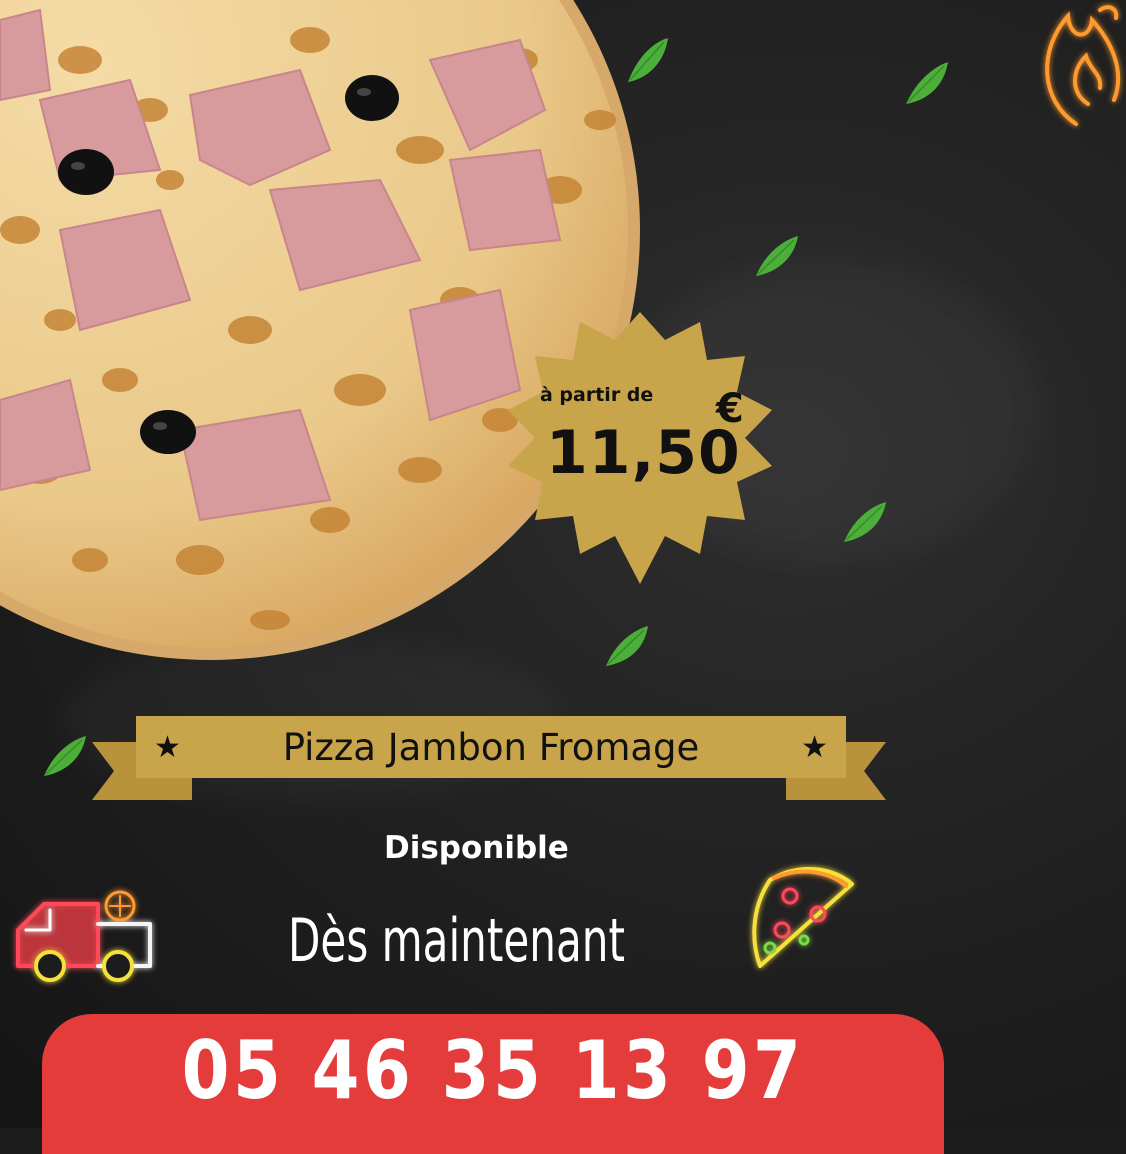 This screenshot has height=1154, width=1126. I want to click on pizza-name: Pizza Jambon Fromage, so click(491, 747).